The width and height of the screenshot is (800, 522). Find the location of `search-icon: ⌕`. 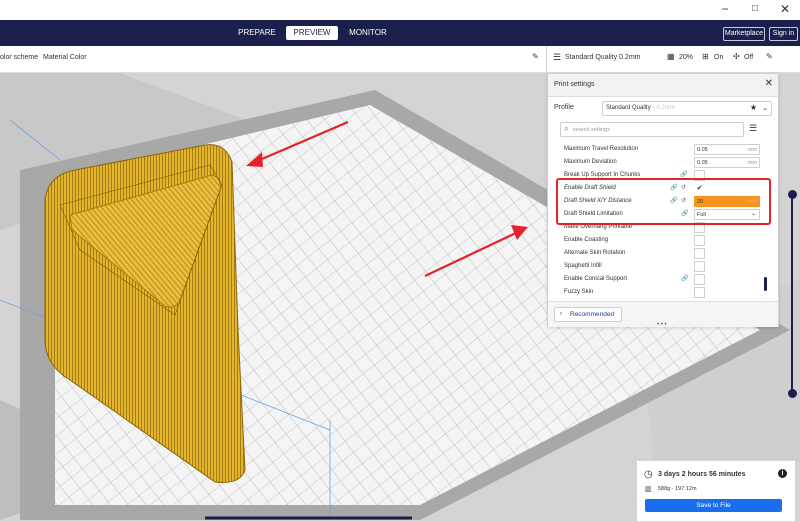

search-icon: ⌕ is located at coordinates (566, 128).